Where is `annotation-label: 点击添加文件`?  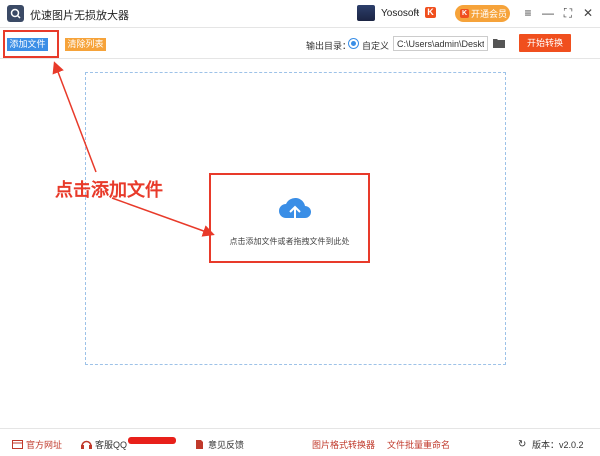 annotation-label: 点击添加文件 is located at coordinates (109, 190).